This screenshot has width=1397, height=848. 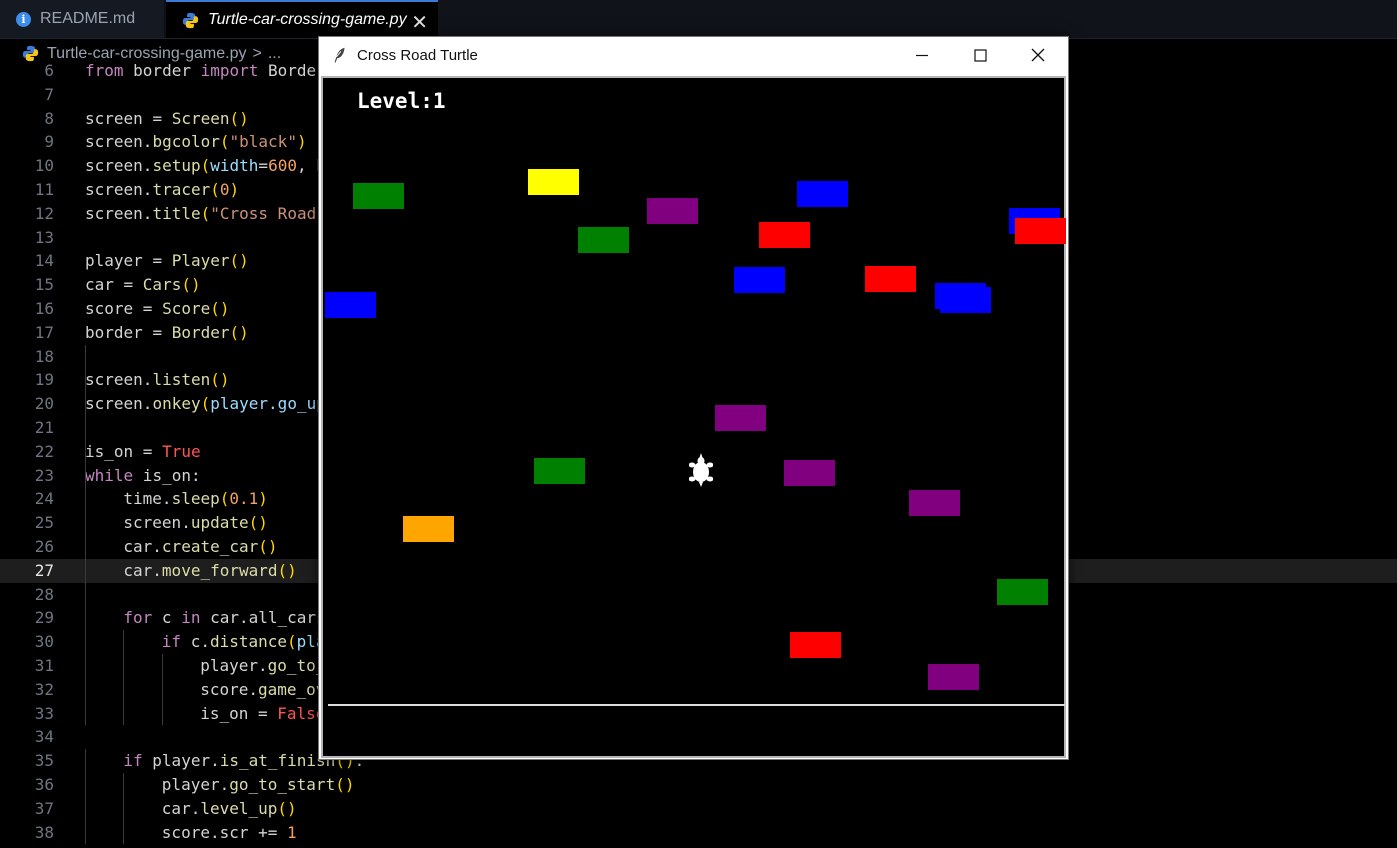 What do you see at coordinates (44, 213) in the screenshot?
I see `line-number: 12` at bounding box center [44, 213].